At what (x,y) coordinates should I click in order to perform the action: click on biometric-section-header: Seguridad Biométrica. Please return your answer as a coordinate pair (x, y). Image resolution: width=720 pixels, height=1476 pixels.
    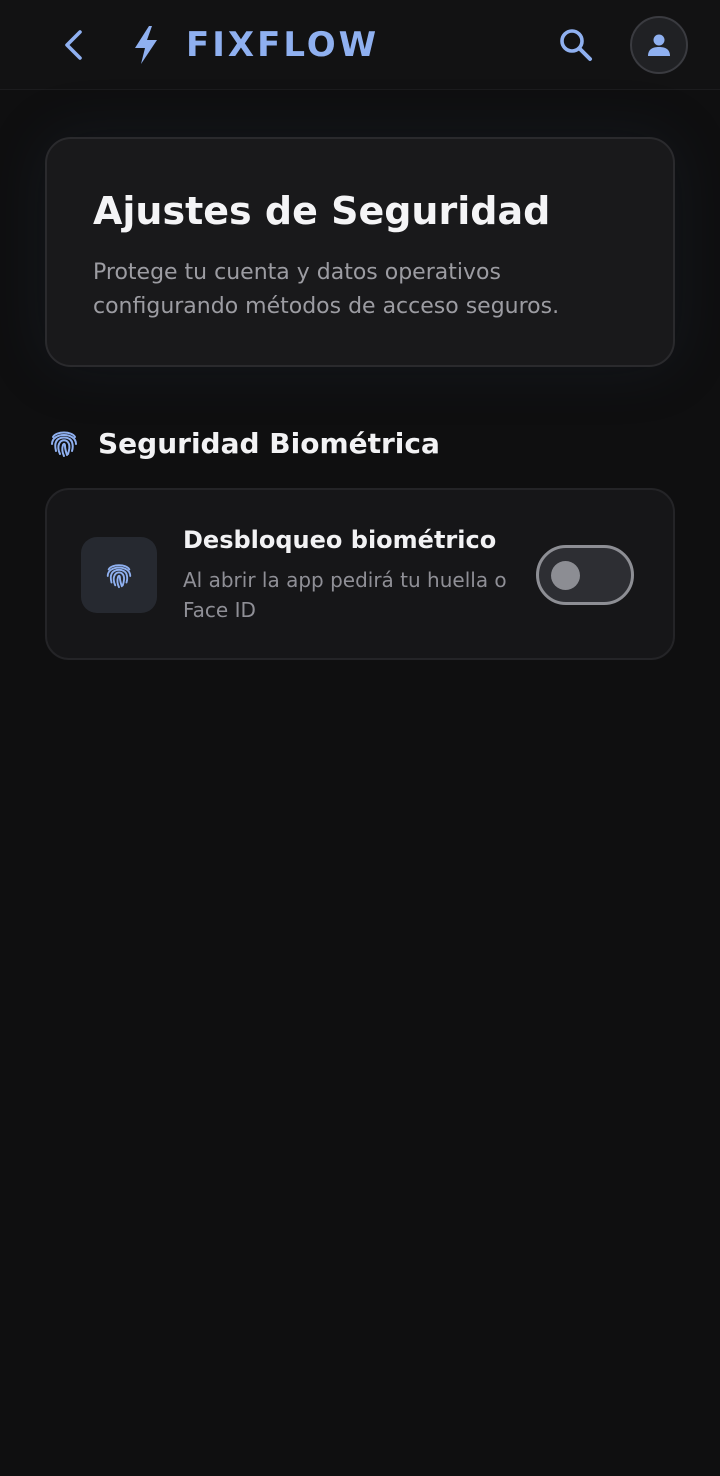
    Looking at the image, I should click on (243, 443).